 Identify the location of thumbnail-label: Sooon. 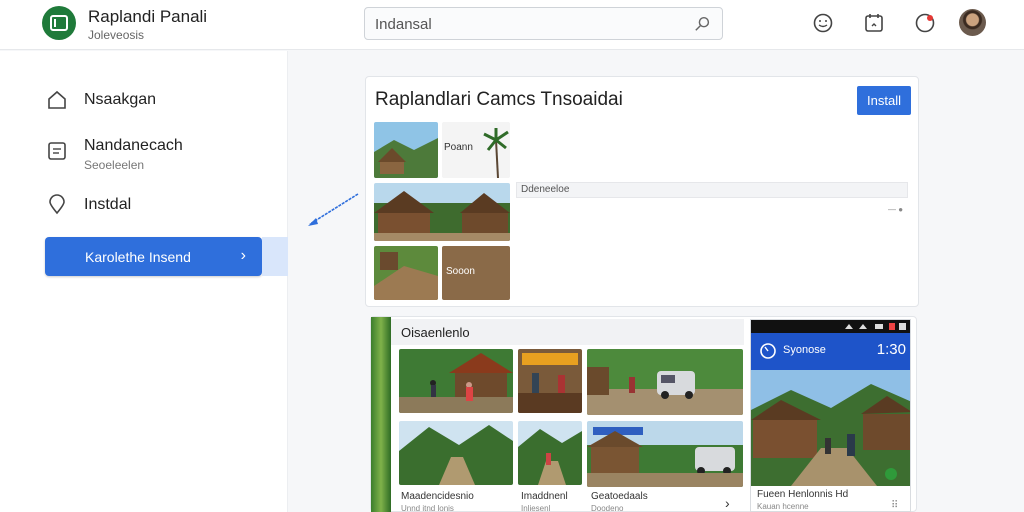
(460, 271).